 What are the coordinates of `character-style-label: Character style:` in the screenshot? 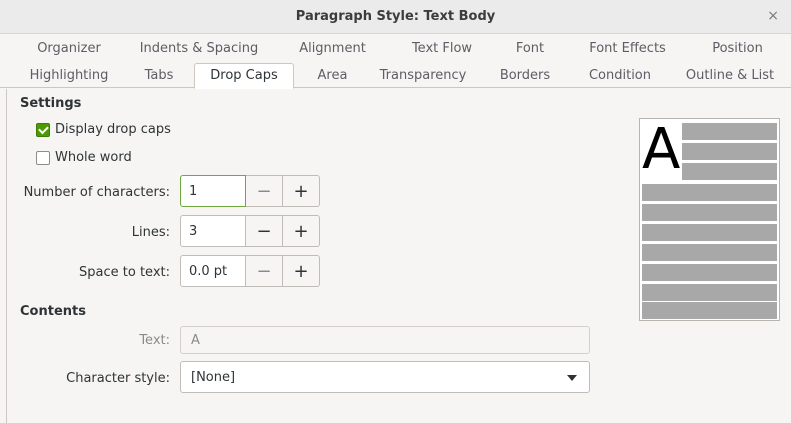 It's located at (118, 378).